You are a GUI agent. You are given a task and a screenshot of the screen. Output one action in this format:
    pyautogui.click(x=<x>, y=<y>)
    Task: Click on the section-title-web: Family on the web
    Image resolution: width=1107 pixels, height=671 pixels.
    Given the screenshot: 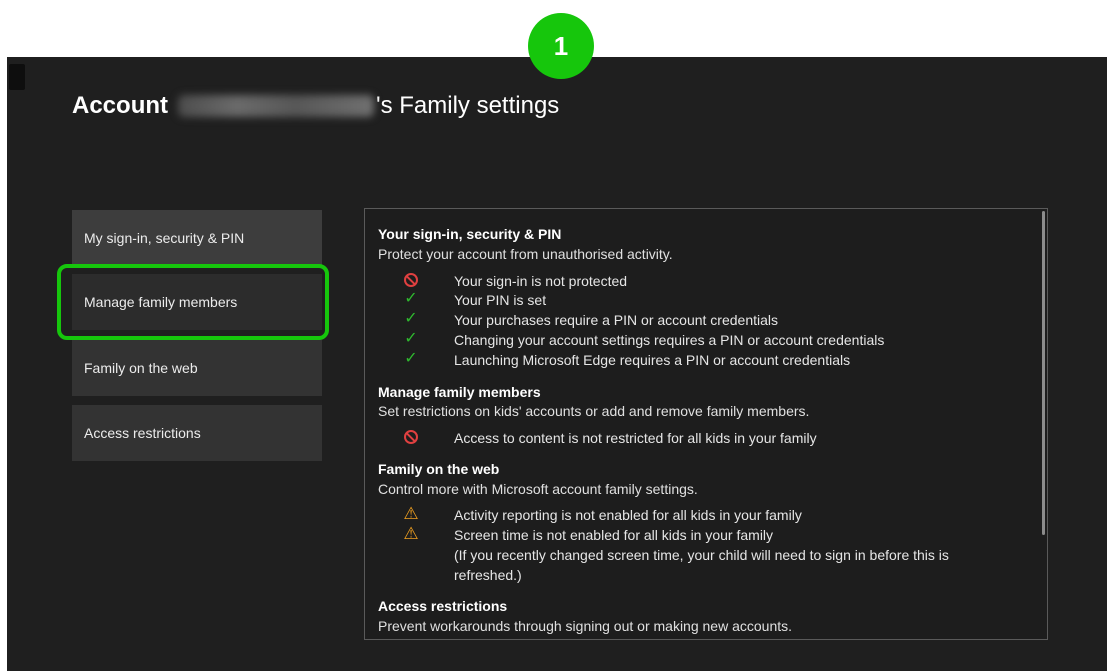 What is the action you would take?
    pyautogui.click(x=439, y=469)
    